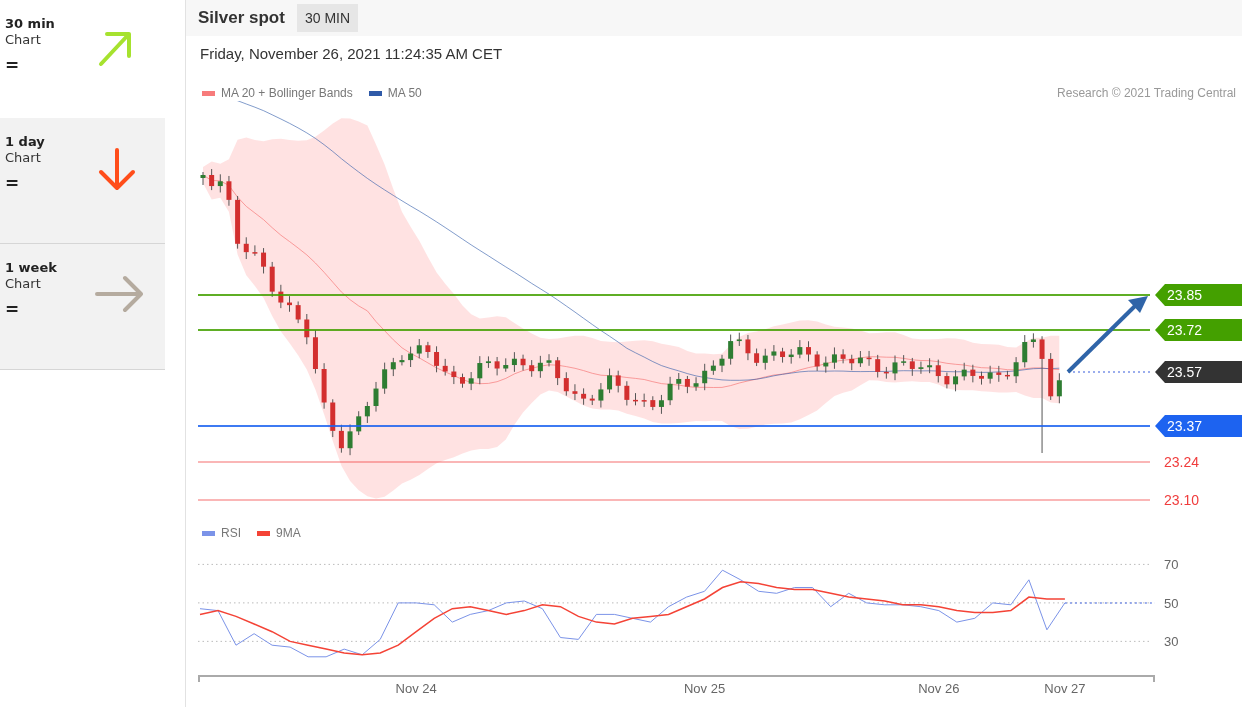 This screenshot has height=707, width=1242. I want to click on credit-text: Research © 2021 Trading Central, so click(1146, 93).